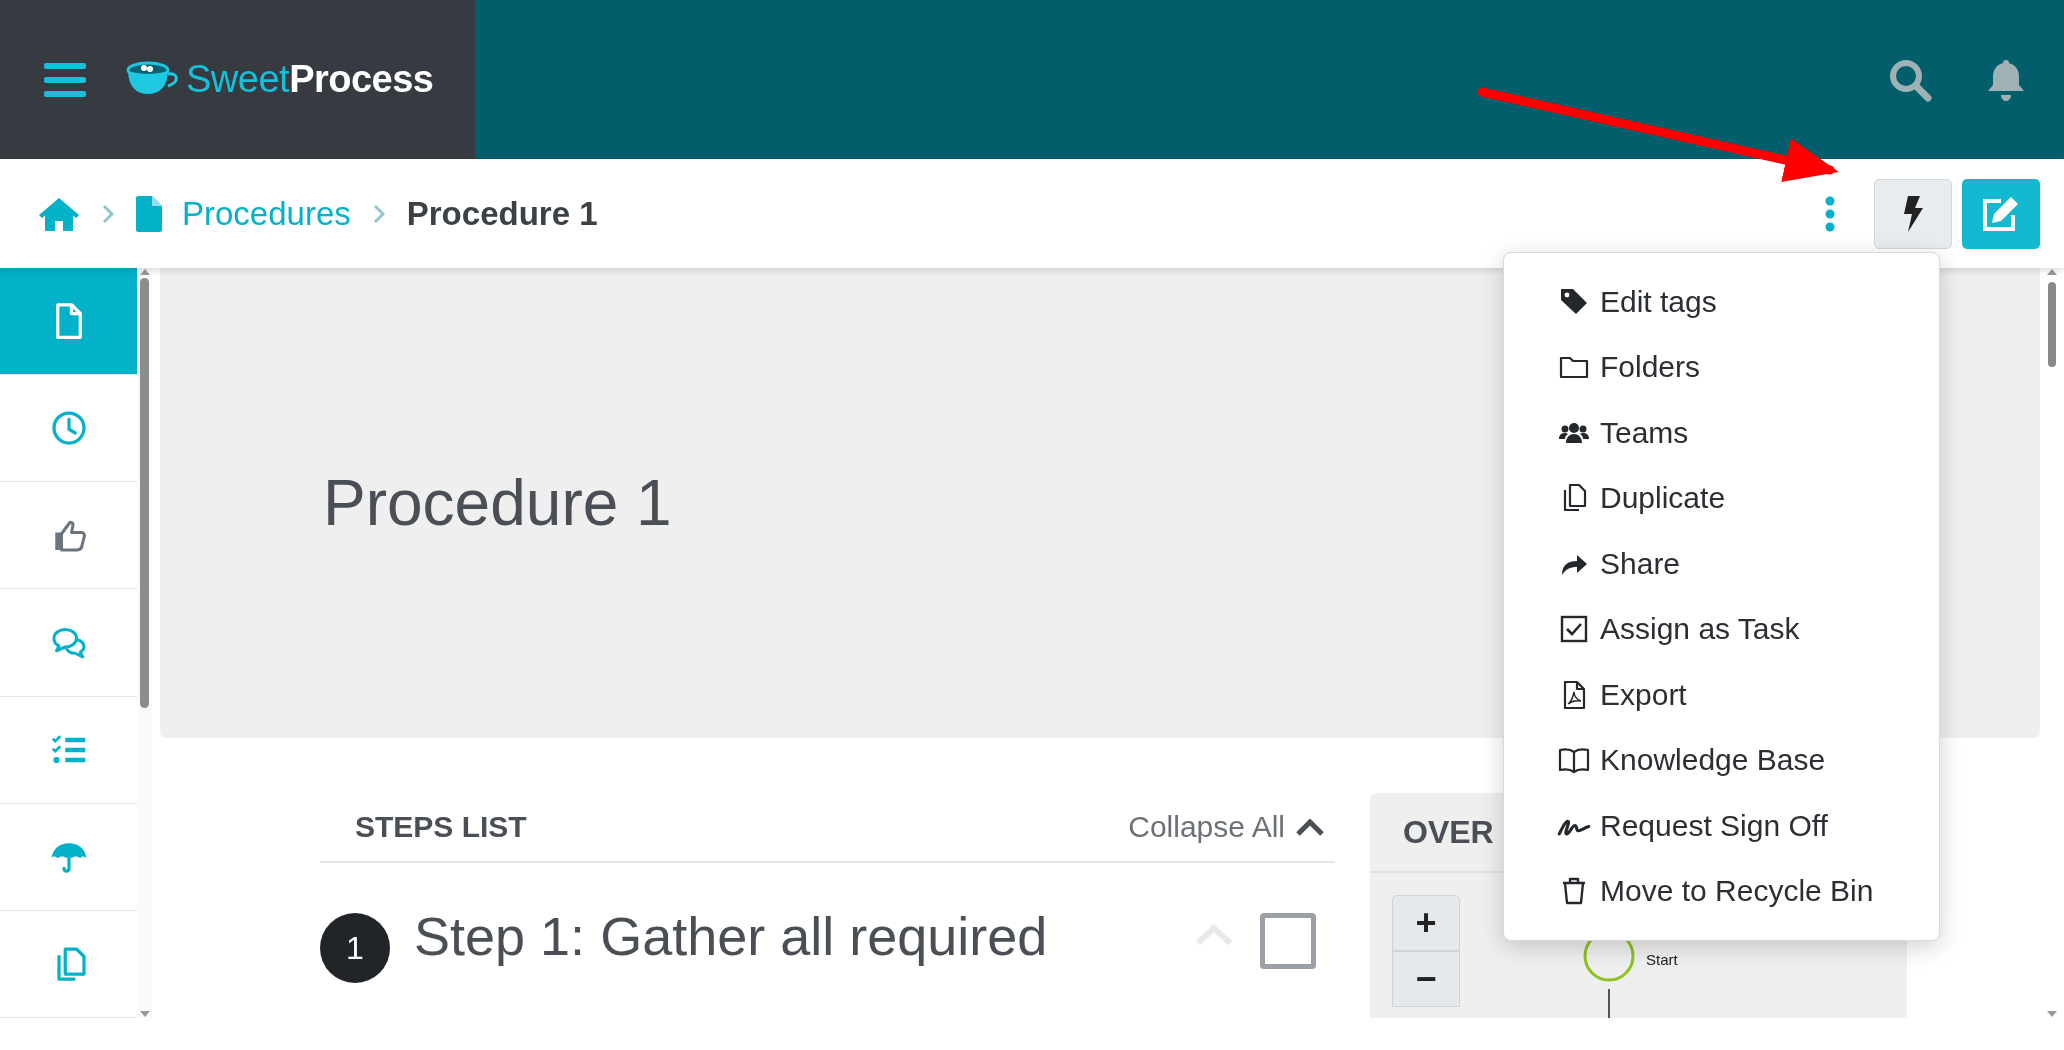 The image size is (2064, 1050). Describe the element at coordinates (1721, 564) in the screenshot. I see `menu-item: Share` at that location.